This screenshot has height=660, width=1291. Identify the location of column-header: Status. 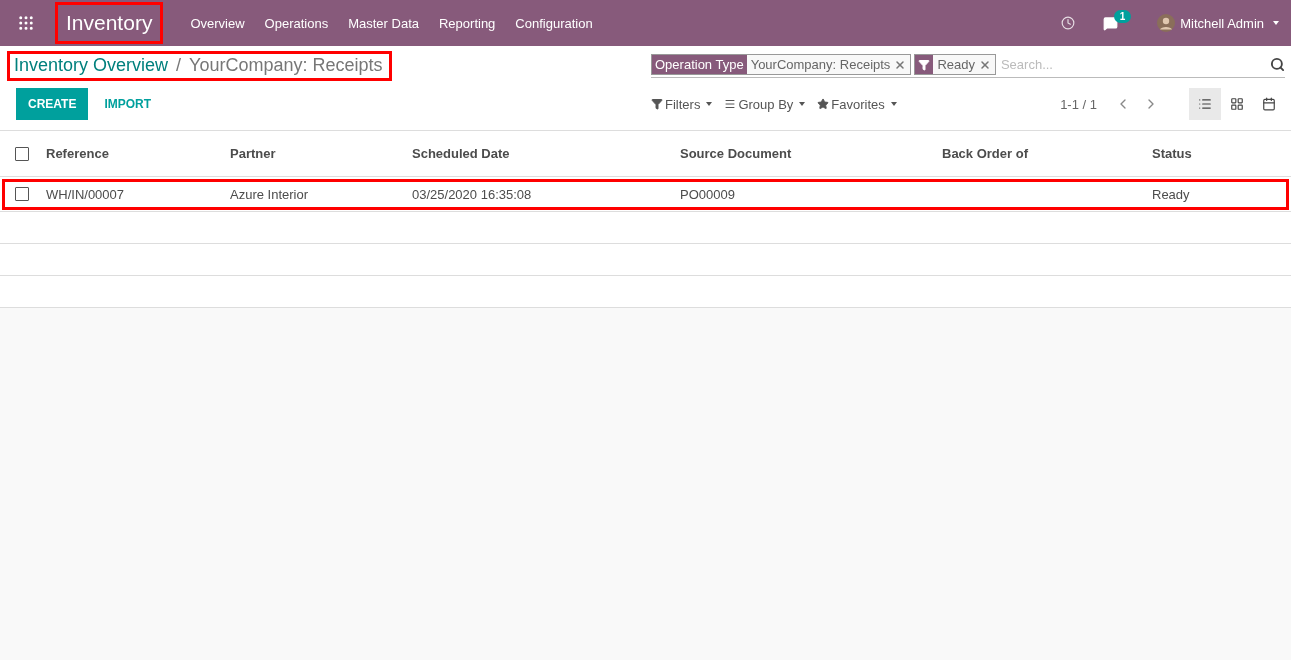
(1220, 153).